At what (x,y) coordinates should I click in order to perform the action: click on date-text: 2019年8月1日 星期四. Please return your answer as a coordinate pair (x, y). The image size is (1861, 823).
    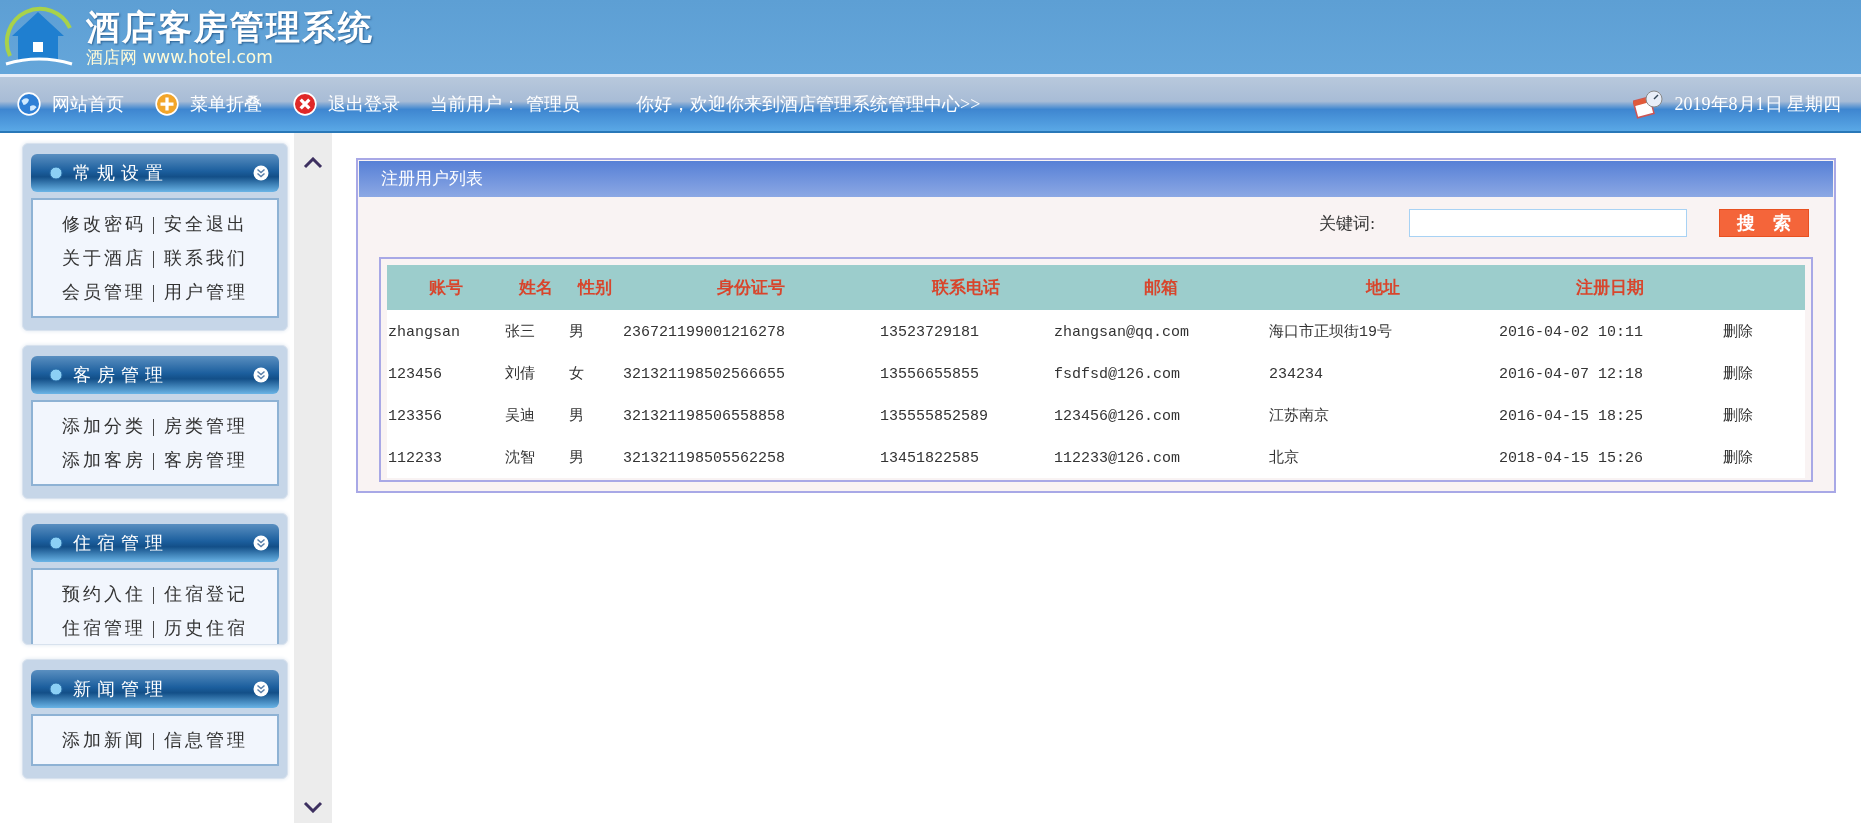
    Looking at the image, I should click on (1757, 104).